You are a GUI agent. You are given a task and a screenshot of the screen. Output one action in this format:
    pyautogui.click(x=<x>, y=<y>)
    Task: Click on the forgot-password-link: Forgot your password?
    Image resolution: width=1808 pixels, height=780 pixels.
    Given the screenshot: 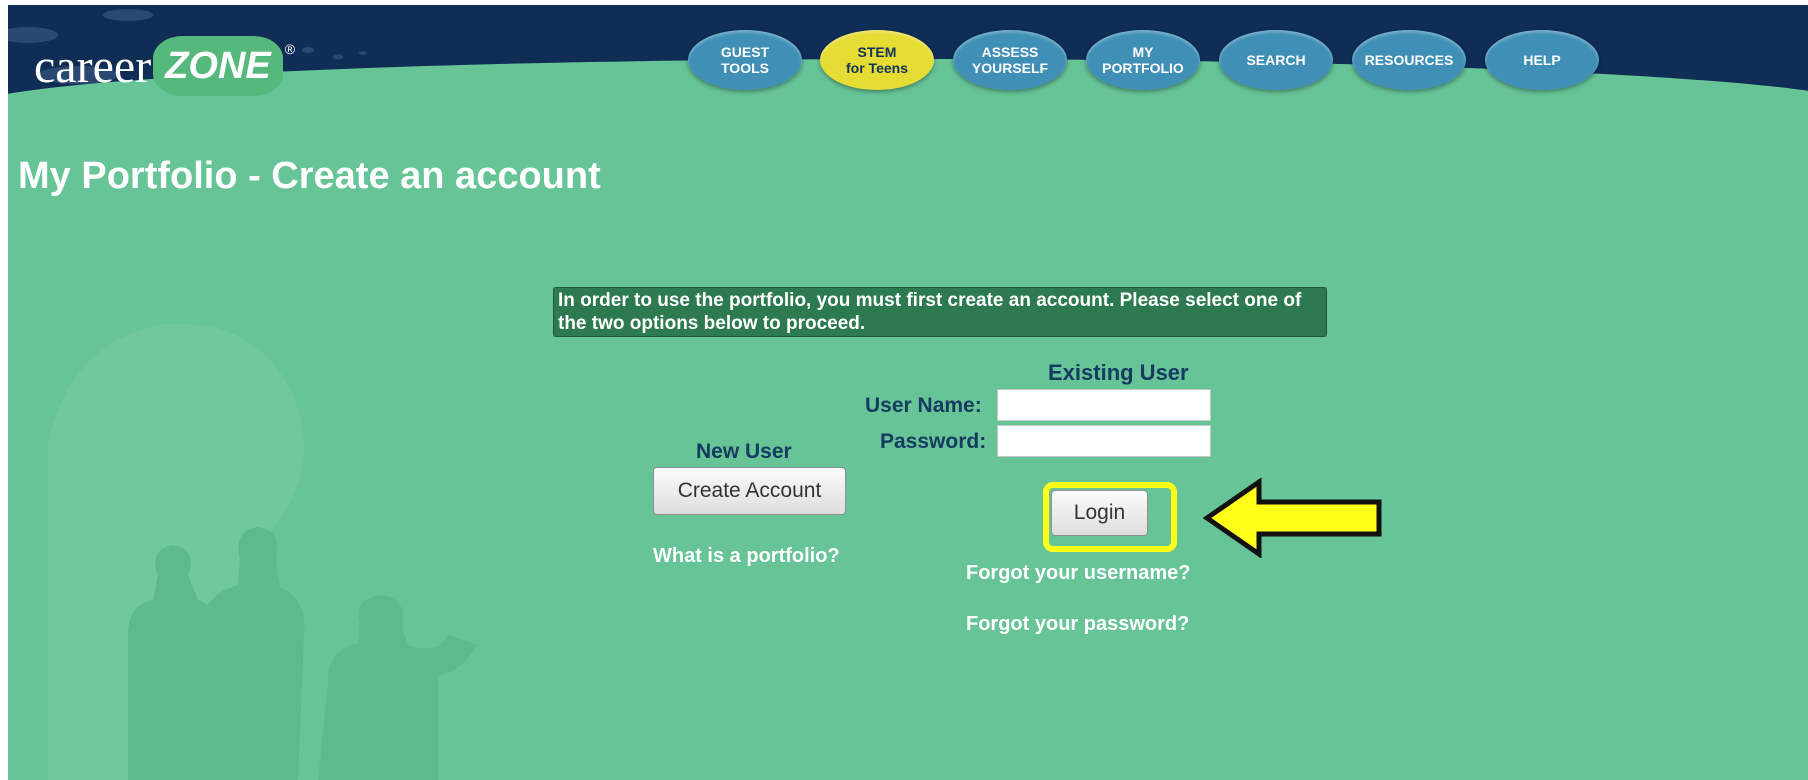 What is the action you would take?
    pyautogui.click(x=1077, y=624)
    